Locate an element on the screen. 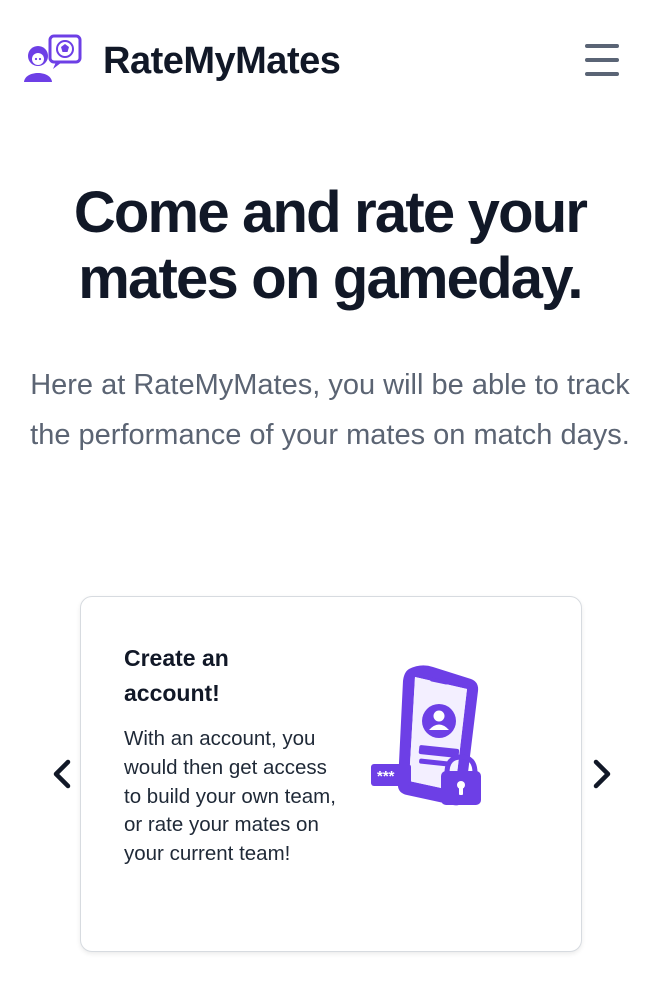 Image resolution: width=660 pixels, height=1000 pixels. carousel-next-button is located at coordinates (602, 774).